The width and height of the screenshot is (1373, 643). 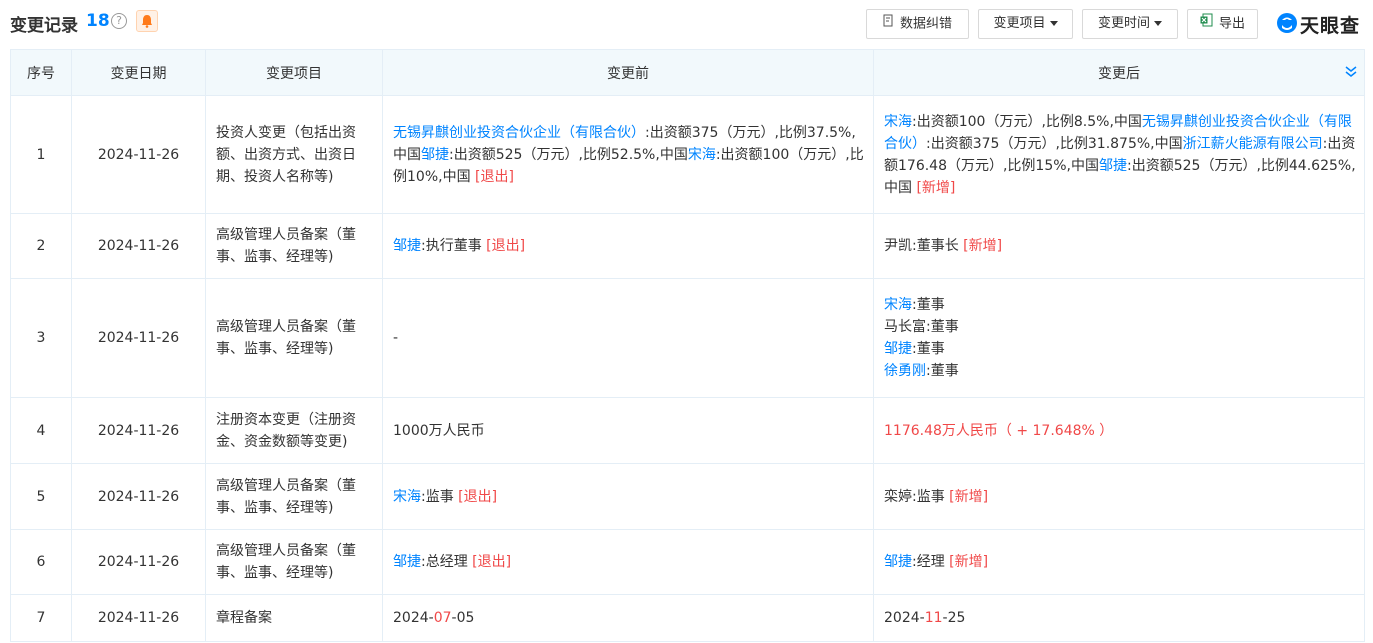 What do you see at coordinates (519, 133) in the screenshot?
I see `company-link: 无锡昇麒创业投资合伙企业（有限合伙）` at bounding box center [519, 133].